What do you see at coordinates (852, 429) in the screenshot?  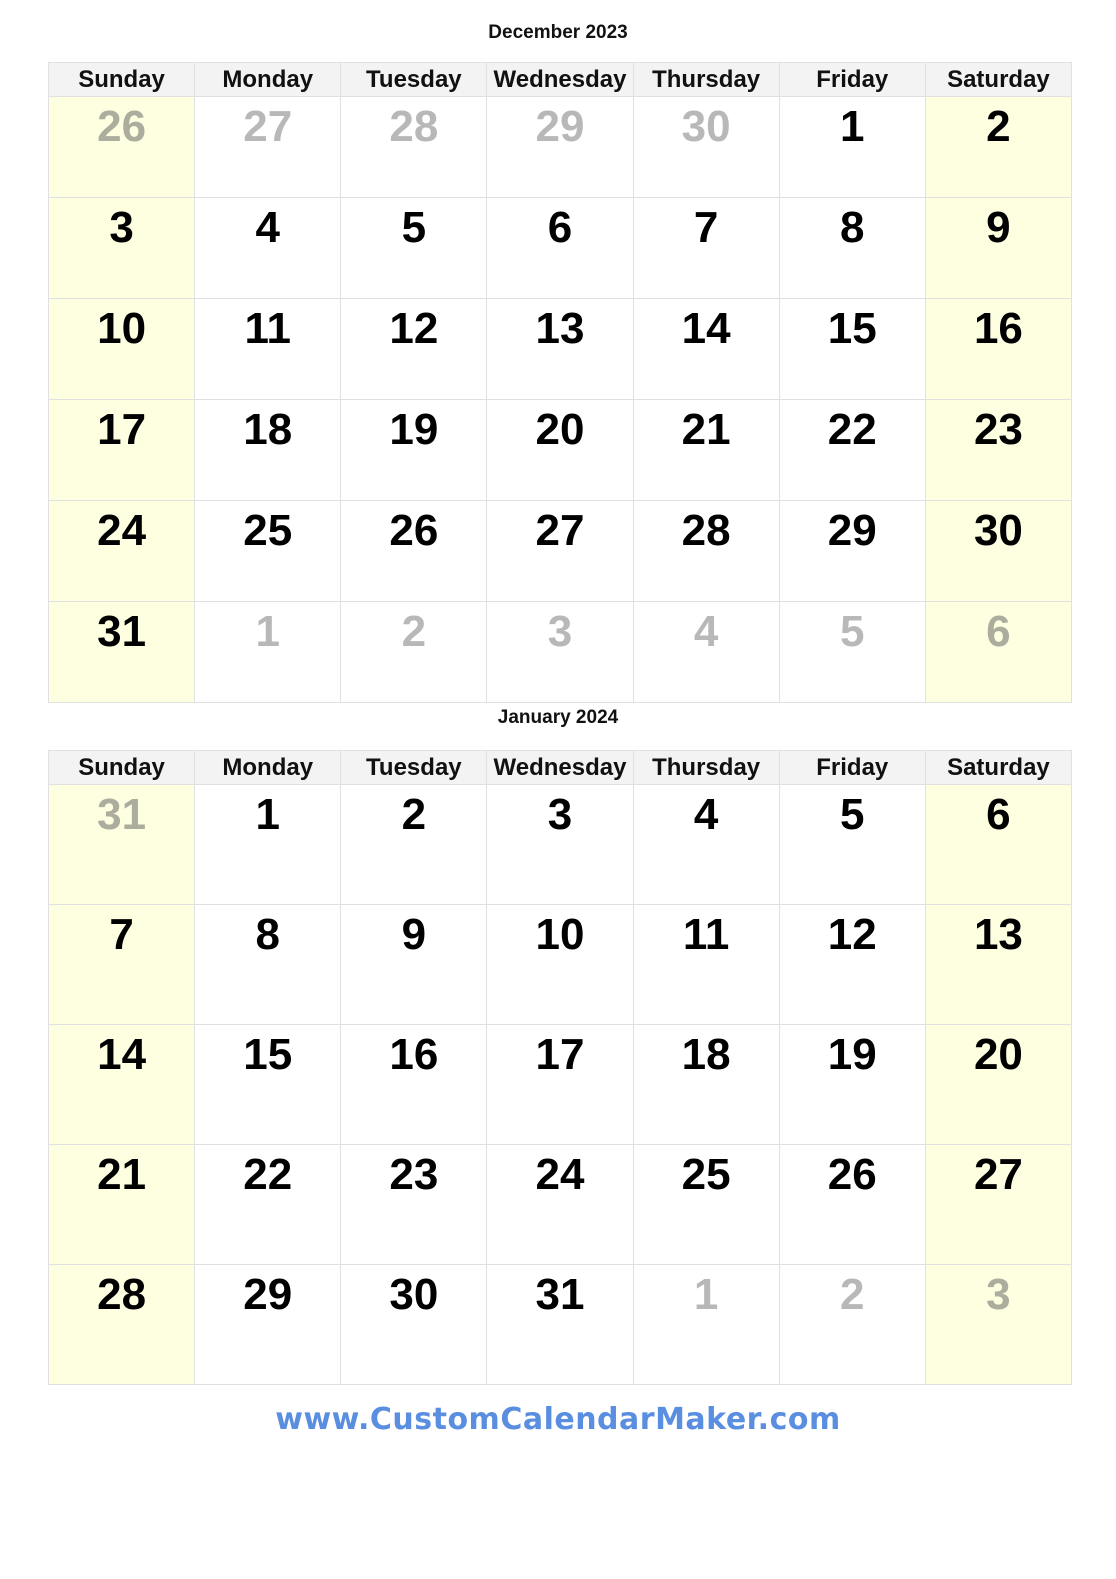 I see `day-number: 22` at bounding box center [852, 429].